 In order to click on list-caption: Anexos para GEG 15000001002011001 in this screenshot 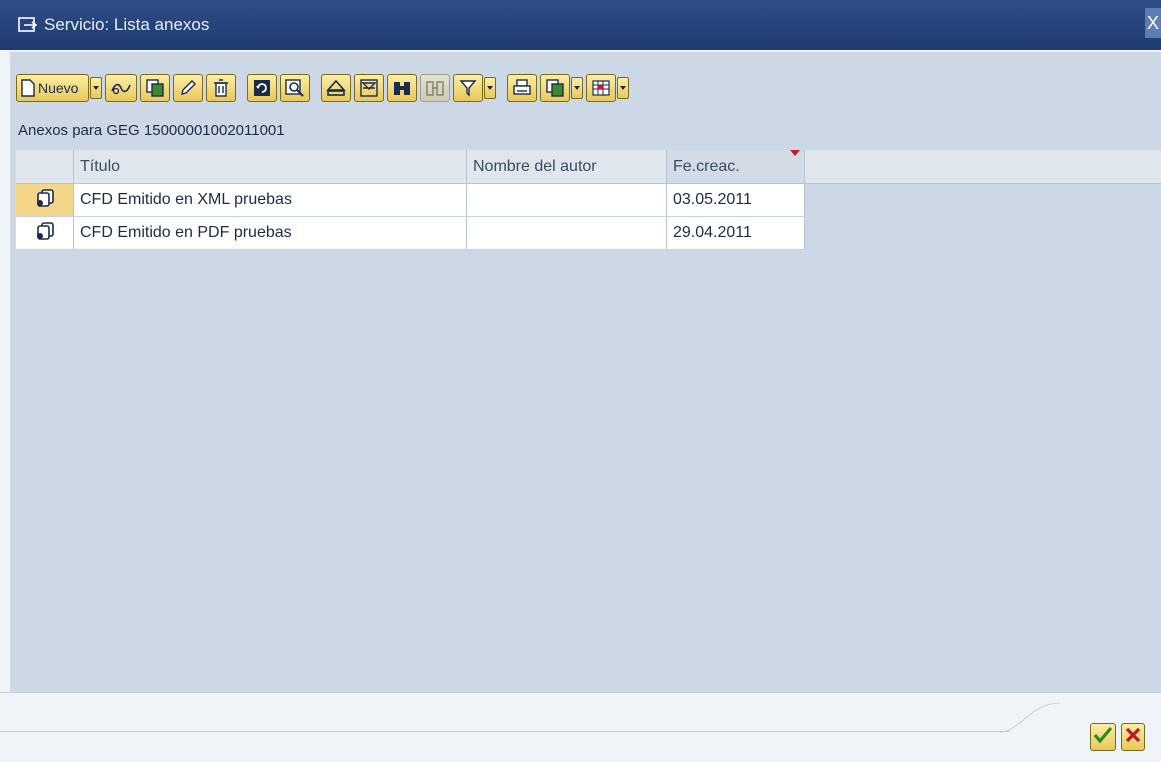, I will do `click(151, 130)`.